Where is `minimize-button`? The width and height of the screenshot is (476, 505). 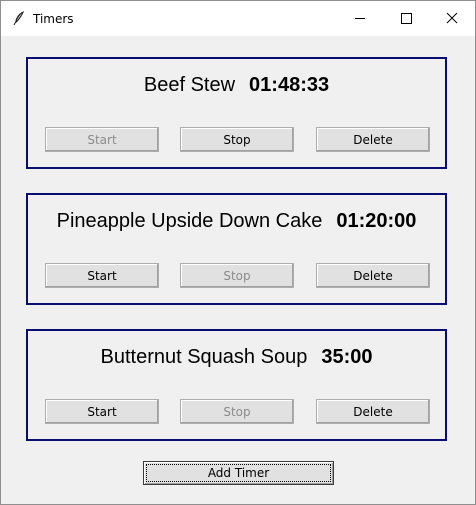
minimize-button is located at coordinates (360, 18).